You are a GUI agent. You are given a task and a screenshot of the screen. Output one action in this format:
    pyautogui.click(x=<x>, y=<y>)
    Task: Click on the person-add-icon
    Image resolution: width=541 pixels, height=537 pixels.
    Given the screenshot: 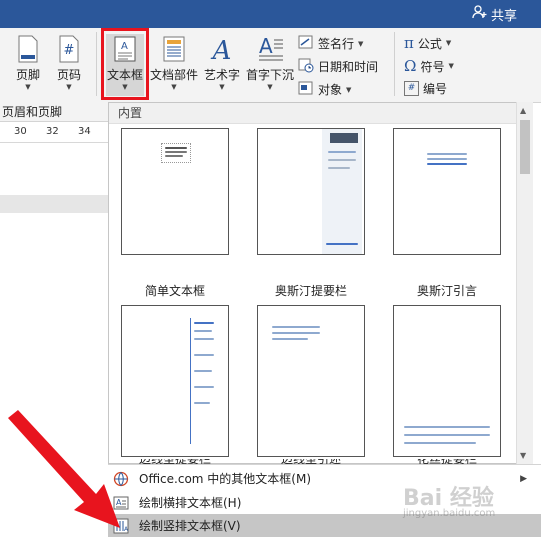 What is the action you would take?
    pyautogui.click(x=480, y=14)
    